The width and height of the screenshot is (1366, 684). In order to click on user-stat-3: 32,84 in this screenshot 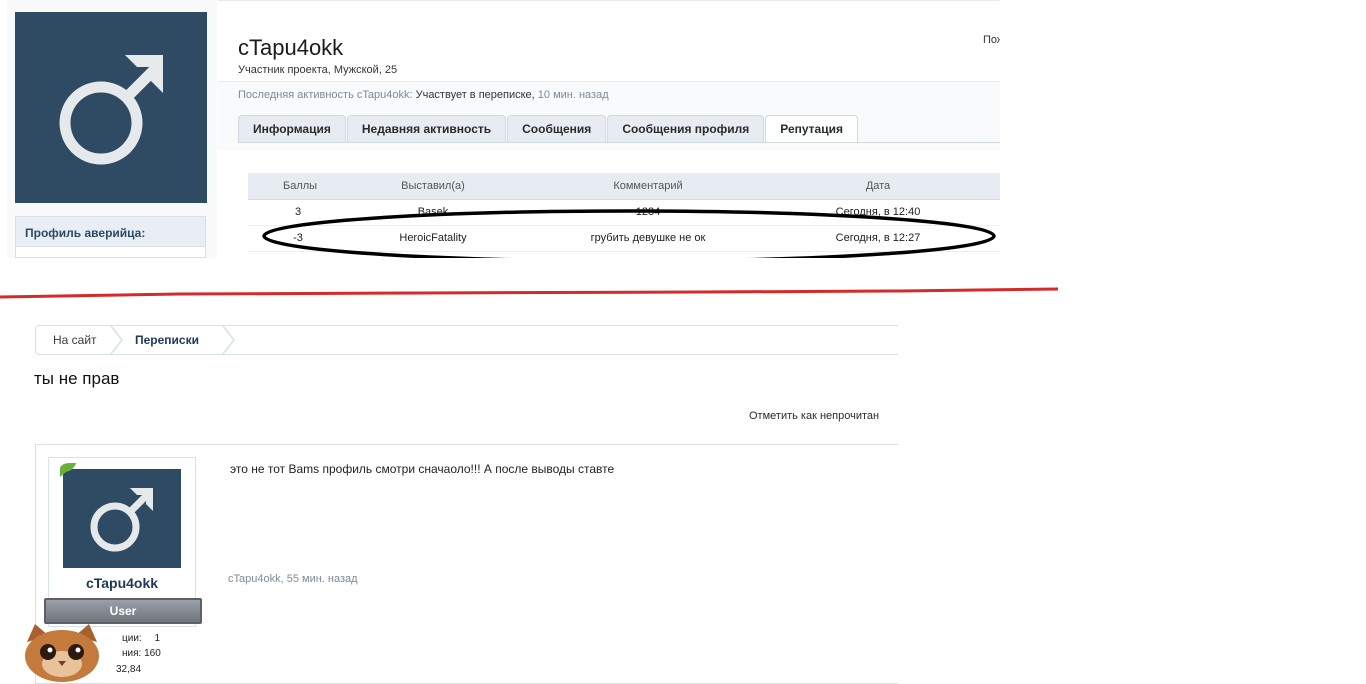, I will do `click(128, 669)`.